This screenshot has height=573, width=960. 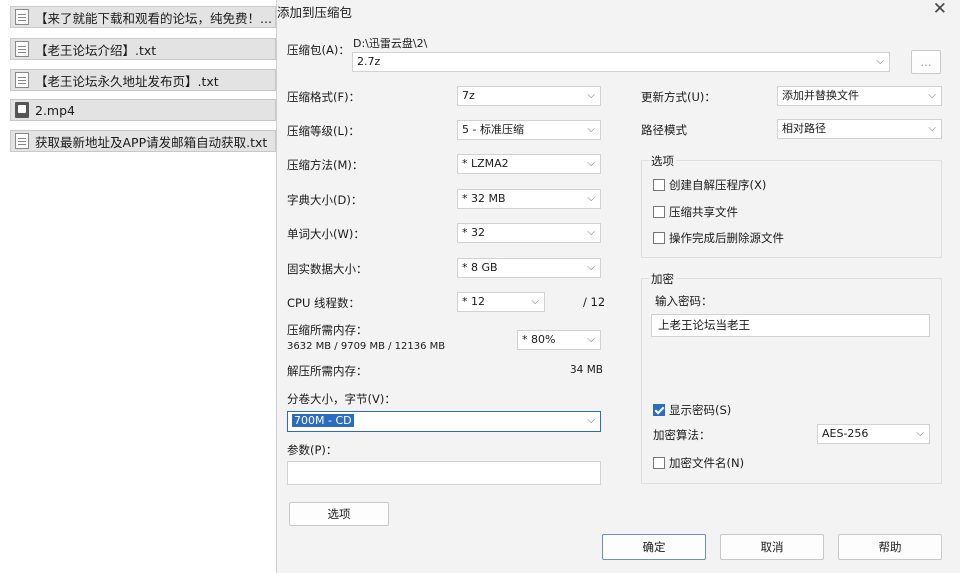 What do you see at coordinates (473, 301) in the screenshot?
I see `cpu-value: * 12` at bounding box center [473, 301].